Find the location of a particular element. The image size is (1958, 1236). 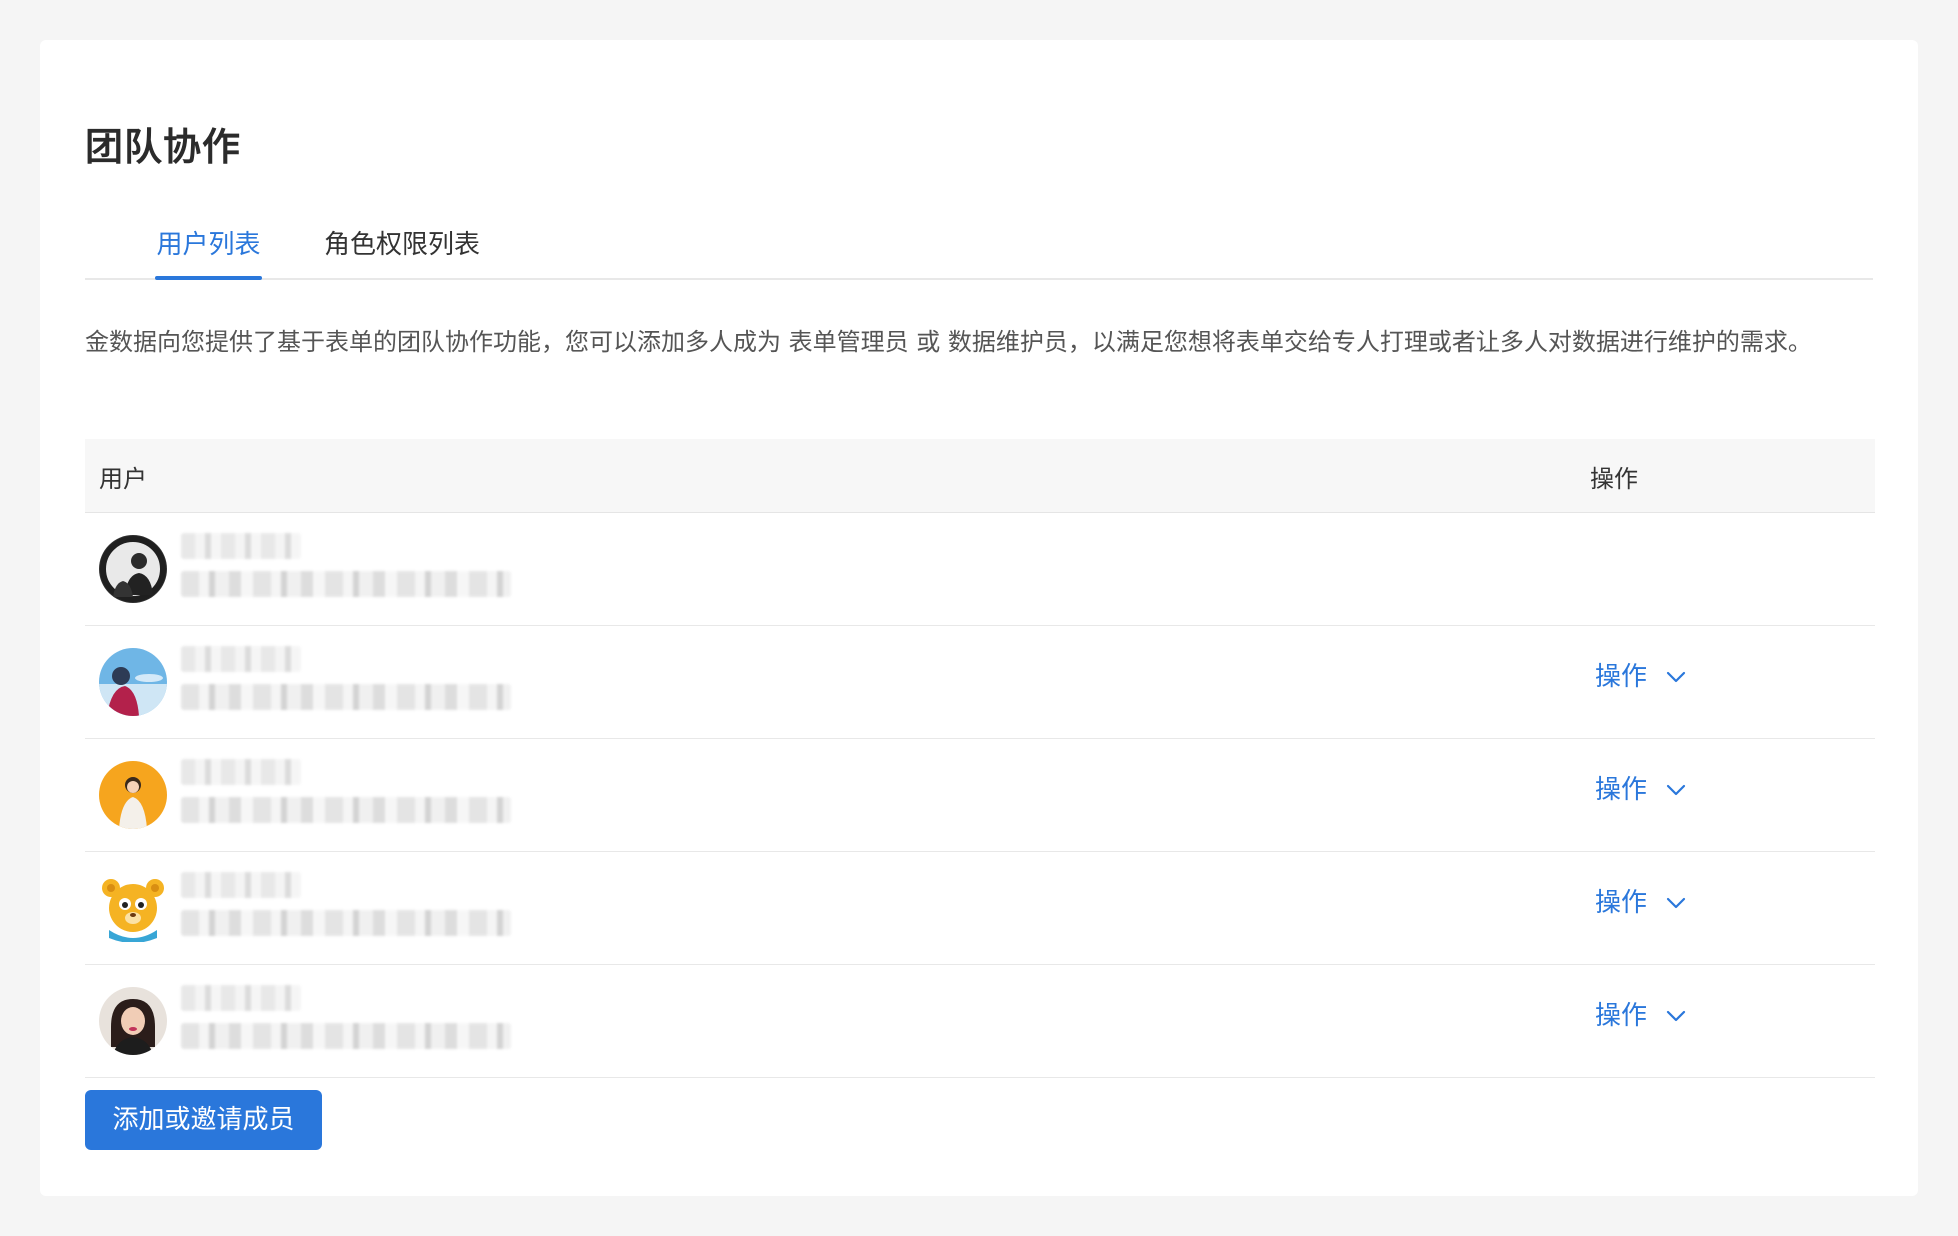

portrait-woman-orange-avatar is located at coordinates (133, 795).